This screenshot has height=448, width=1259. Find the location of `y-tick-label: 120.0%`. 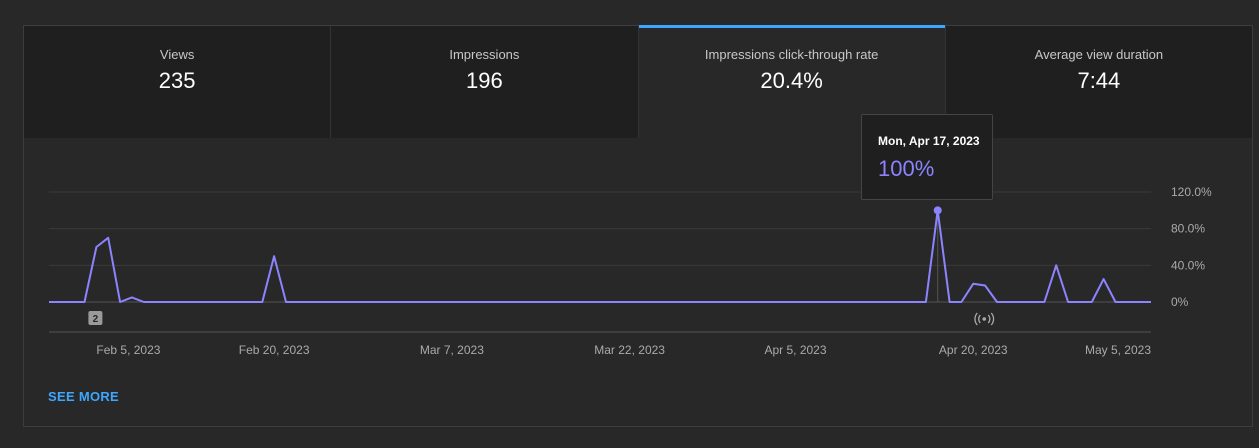

y-tick-label: 120.0% is located at coordinates (1191, 192).